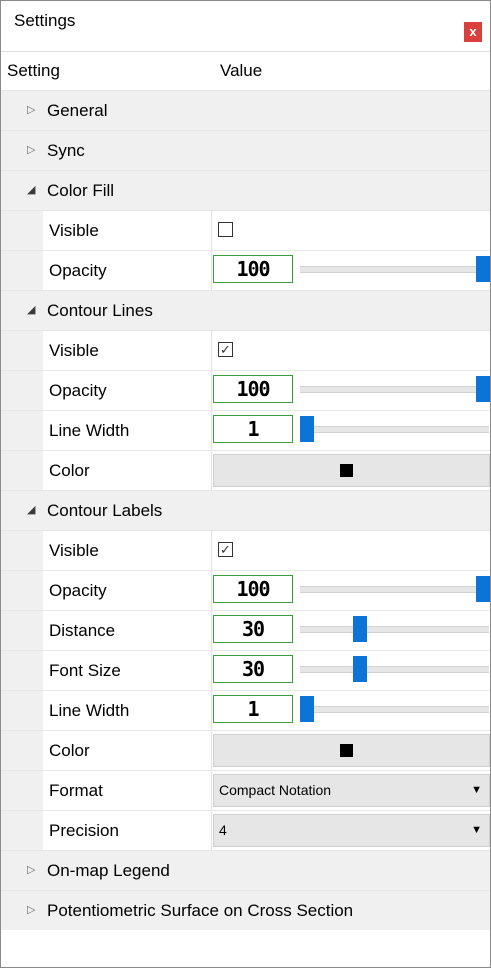 The width and height of the screenshot is (491, 968). Describe the element at coordinates (245, 21) in the screenshot. I see `title-bar: Settings x` at that location.